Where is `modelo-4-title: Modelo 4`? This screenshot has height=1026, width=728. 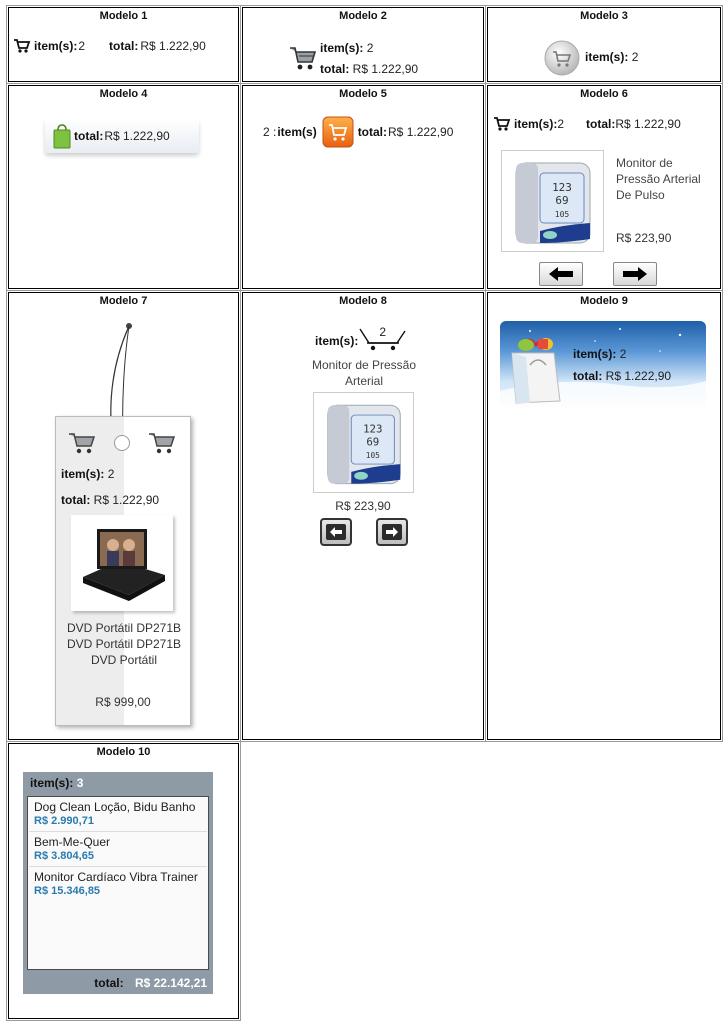
modelo-4-title: Modelo 4 is located at coordinates (123, 94).